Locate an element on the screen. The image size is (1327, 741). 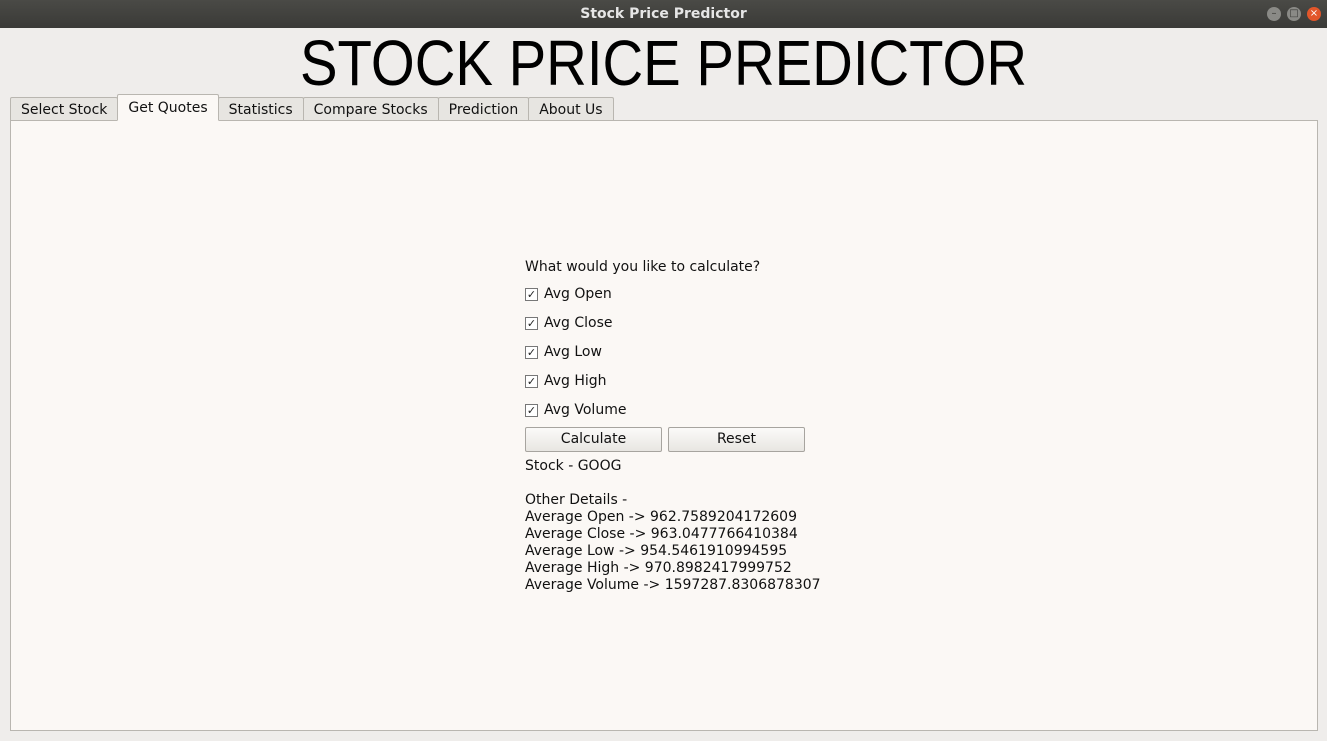
result-line-open: Average Open -> 962.7589204172609 is located at coordinates (661, 517).